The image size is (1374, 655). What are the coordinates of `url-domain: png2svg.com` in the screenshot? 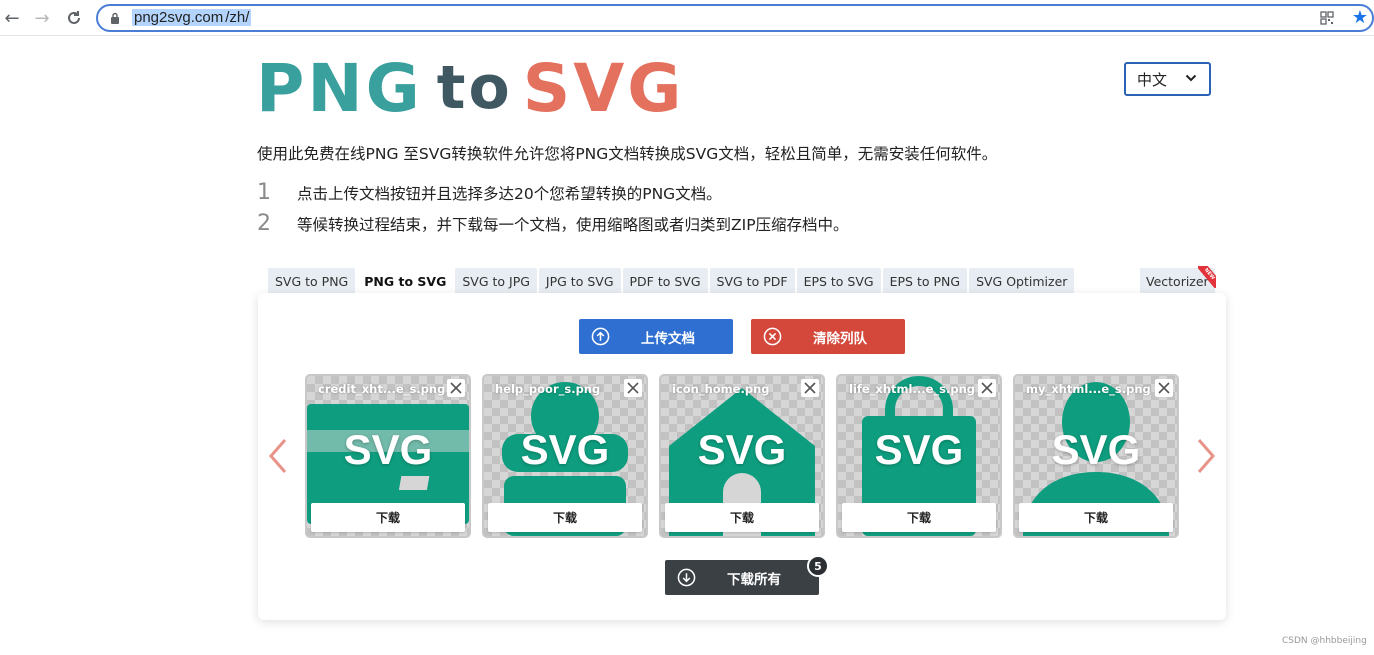 It's located at (179, 17).